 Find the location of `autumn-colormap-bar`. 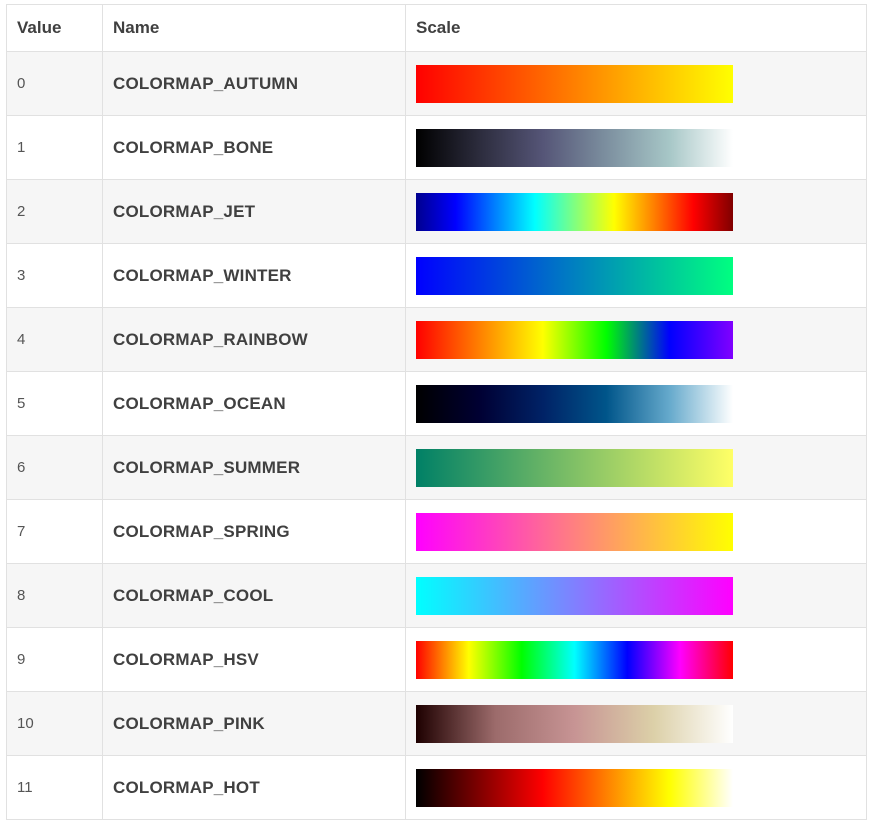

autumn-colormap-bar is located at coordinates (574, 83).